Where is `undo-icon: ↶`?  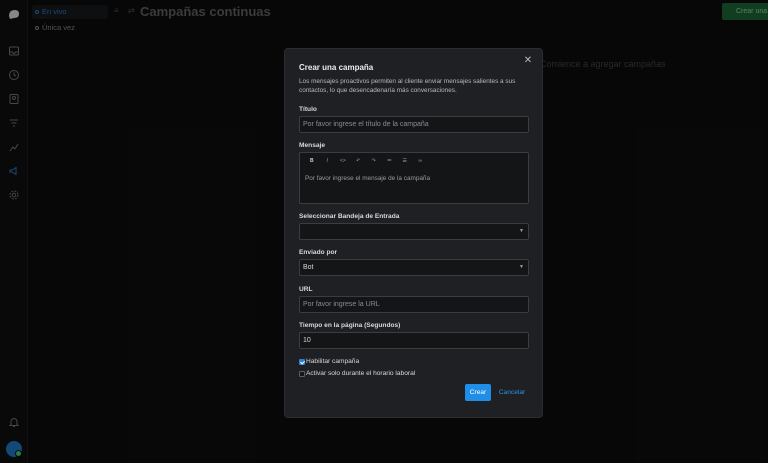 undo-icon: ↶ is located at coordinates (359, 161).